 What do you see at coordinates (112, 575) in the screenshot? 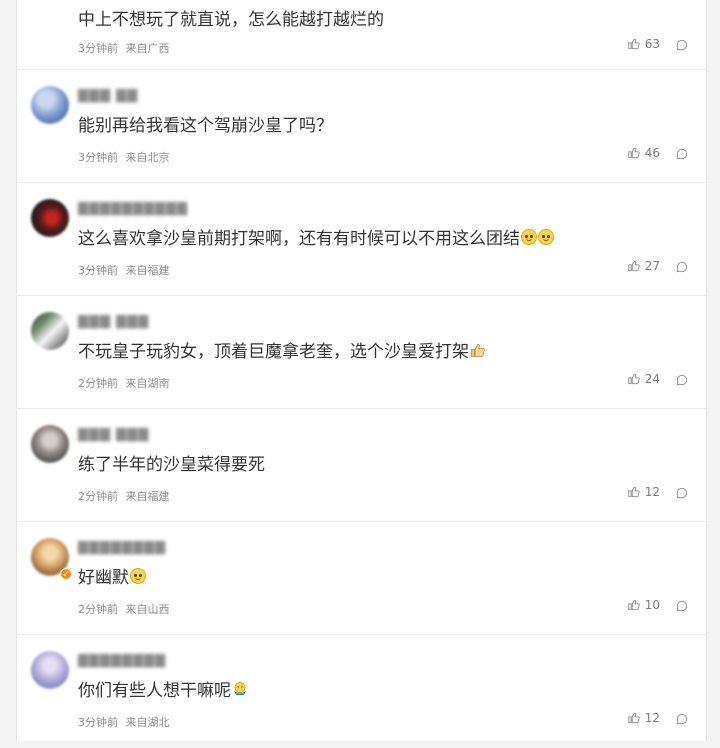
I see `comment-text: 好幽默` at bounding box center [112, 575].